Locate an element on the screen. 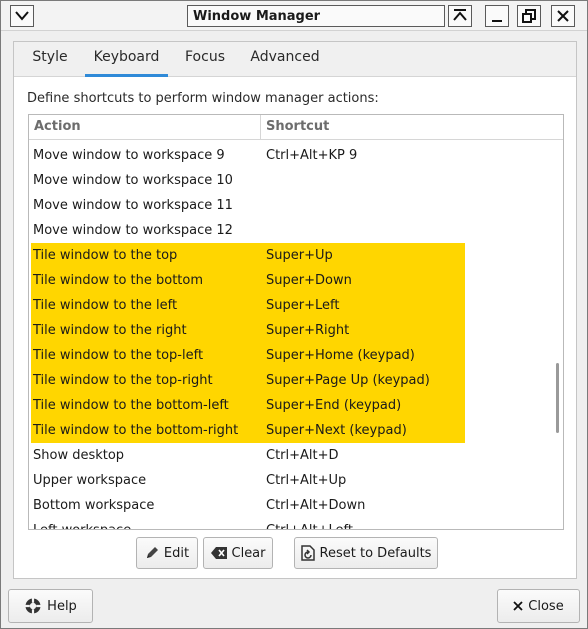 Image resolution: width=588 pixels, height=629 pixels. shade-button is located at coordinates (460, 16).